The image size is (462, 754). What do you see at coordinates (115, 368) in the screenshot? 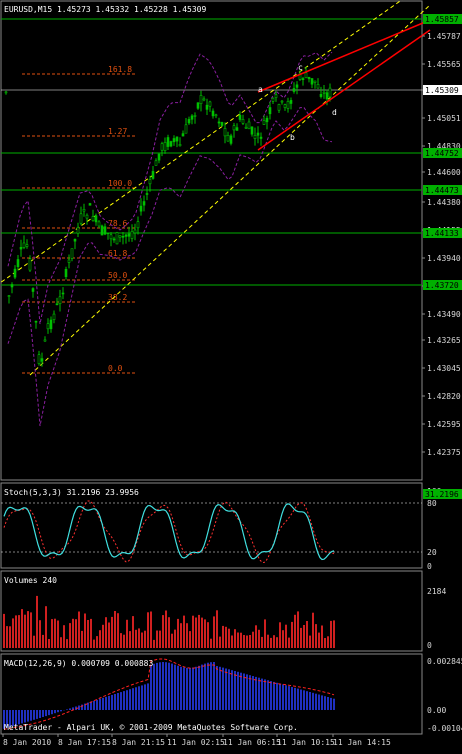
I see `fibo-level-label: 0.0` at bounding box center [115, 368].